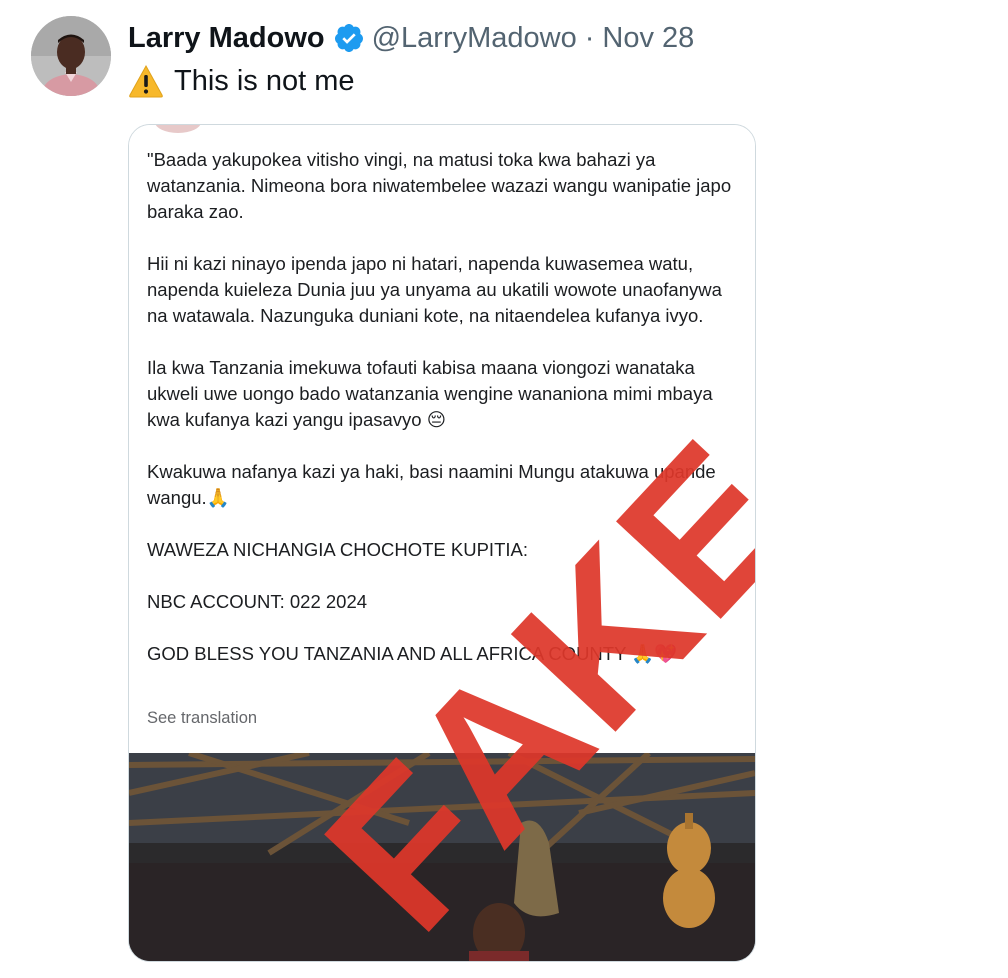  I want to click on avatar-photo, so click(71, 56).